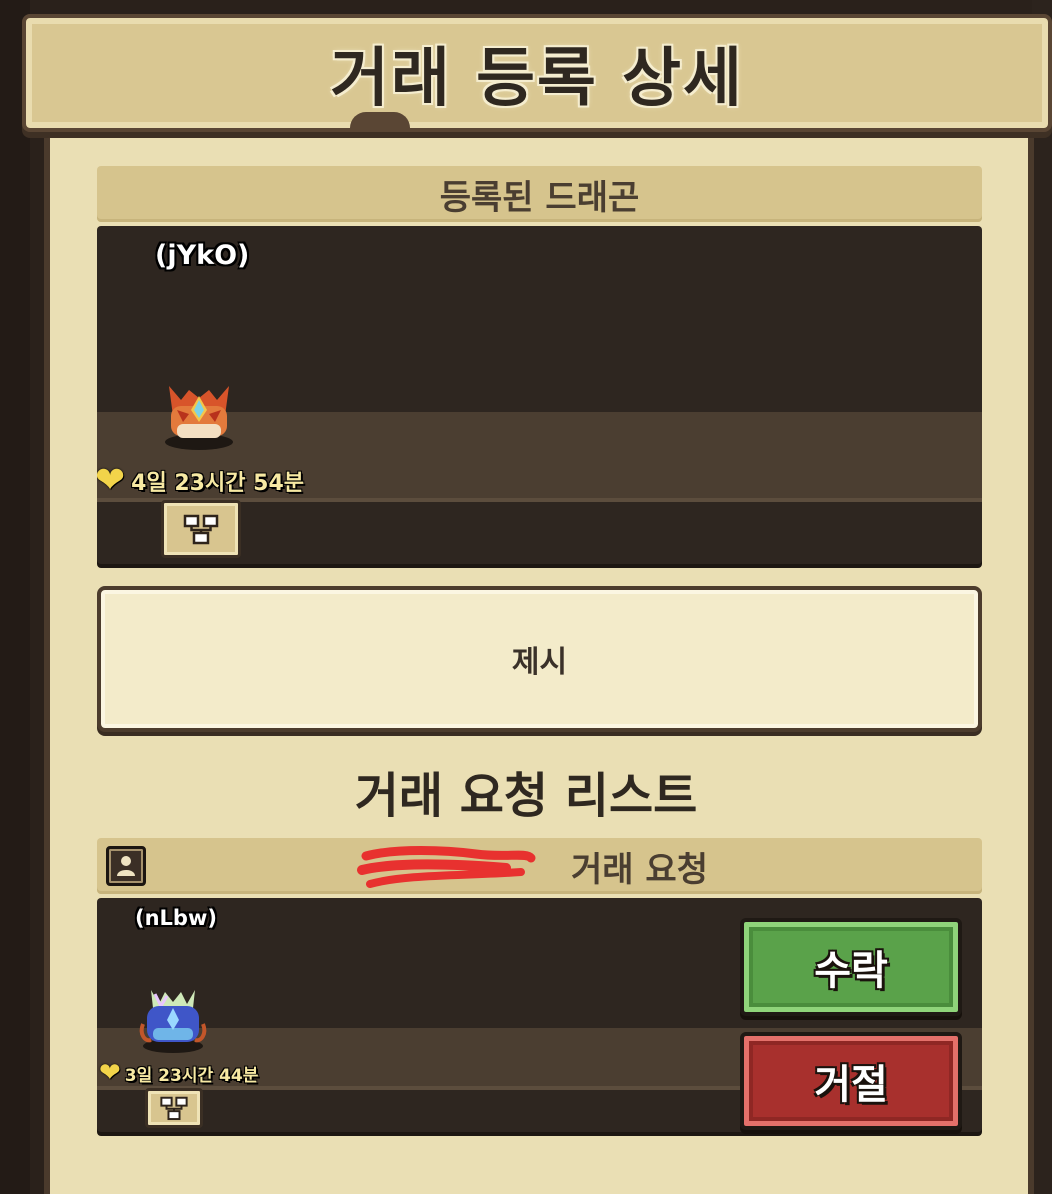 The image size is (1052, 1194). Describe the element at coordinates (173, 1021) in the screenshot. I see `ice-dragon-egg-icon` at that location.